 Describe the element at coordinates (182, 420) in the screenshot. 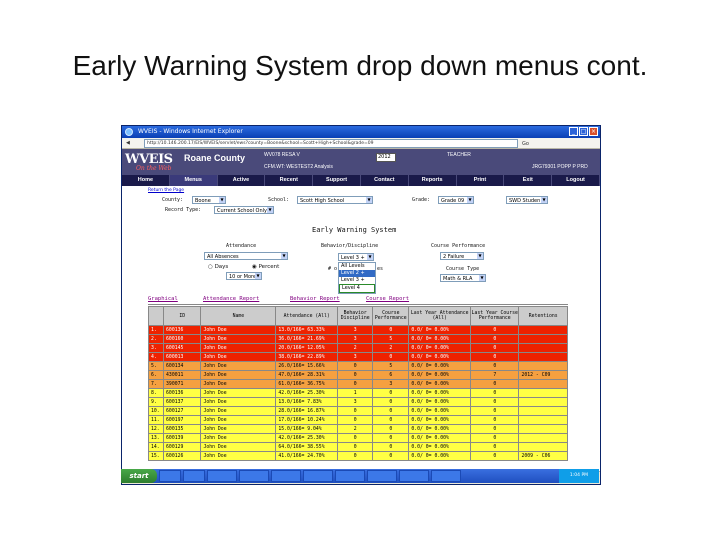

I see `table-cell-id: 600197` at that location.